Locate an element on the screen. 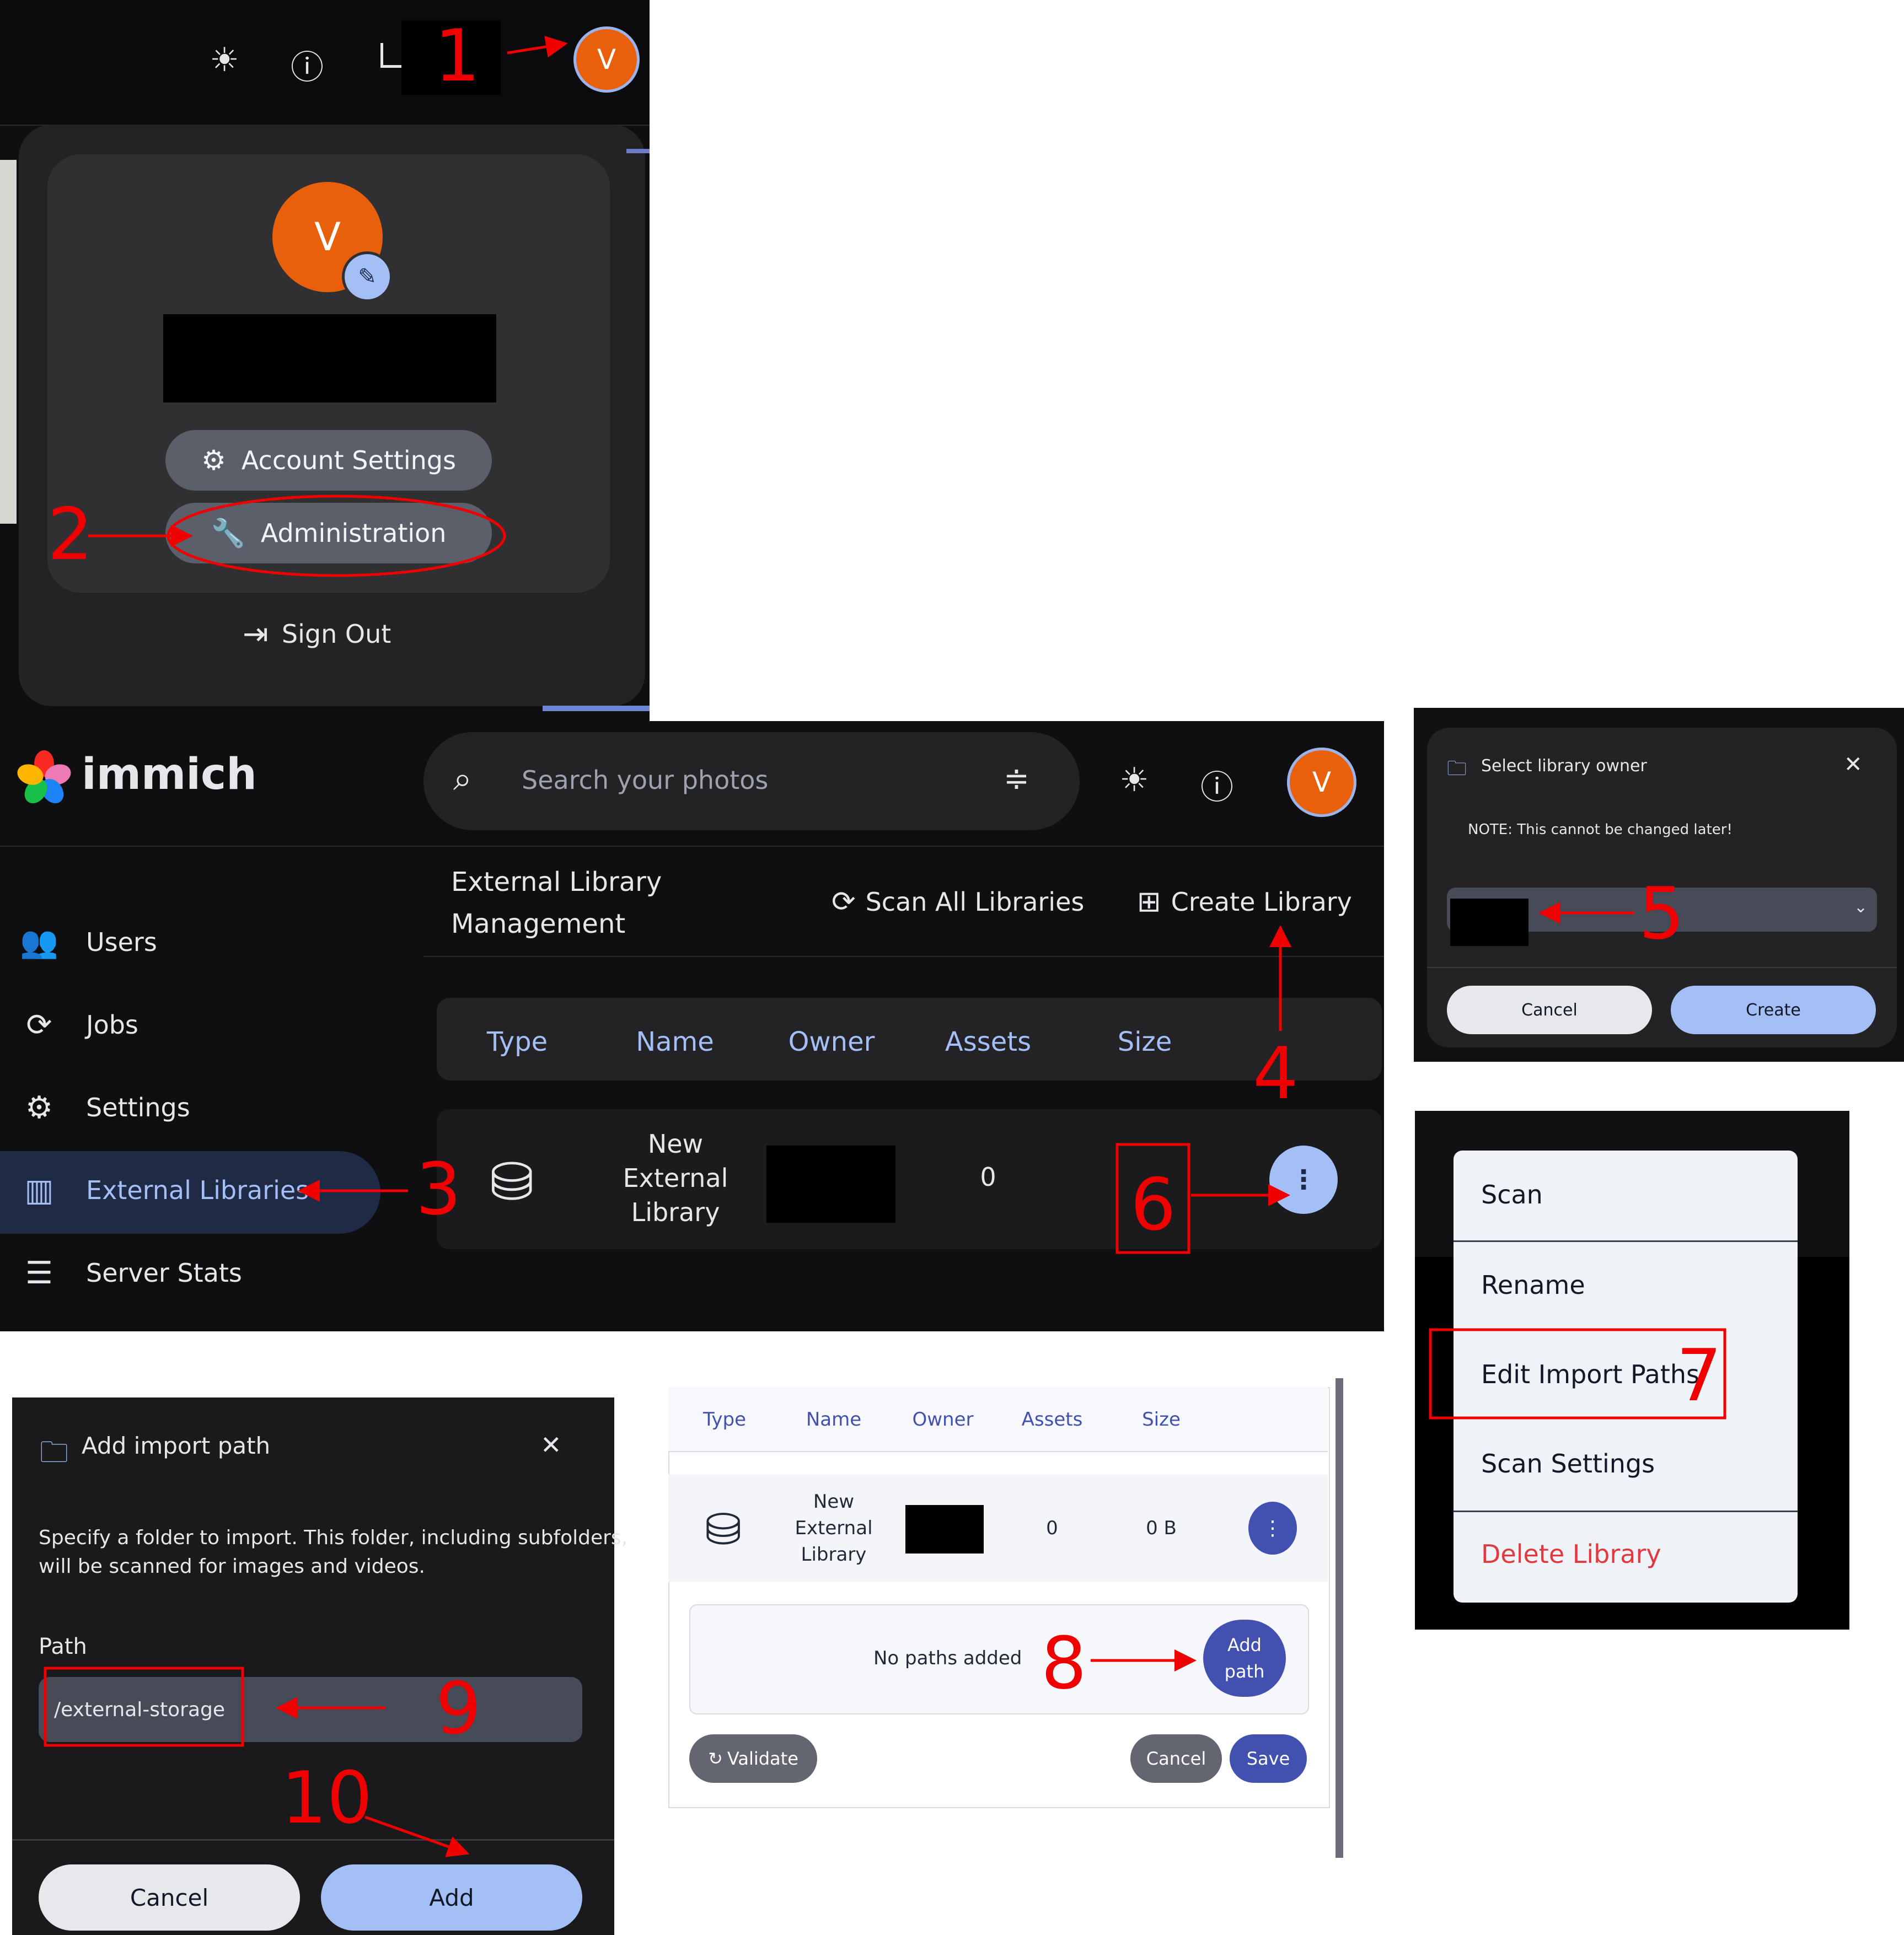 This screenshot has width=1904, height=1935. menu-item-scan-settings: Scan Settings is located at coordinates (1568, 1464).